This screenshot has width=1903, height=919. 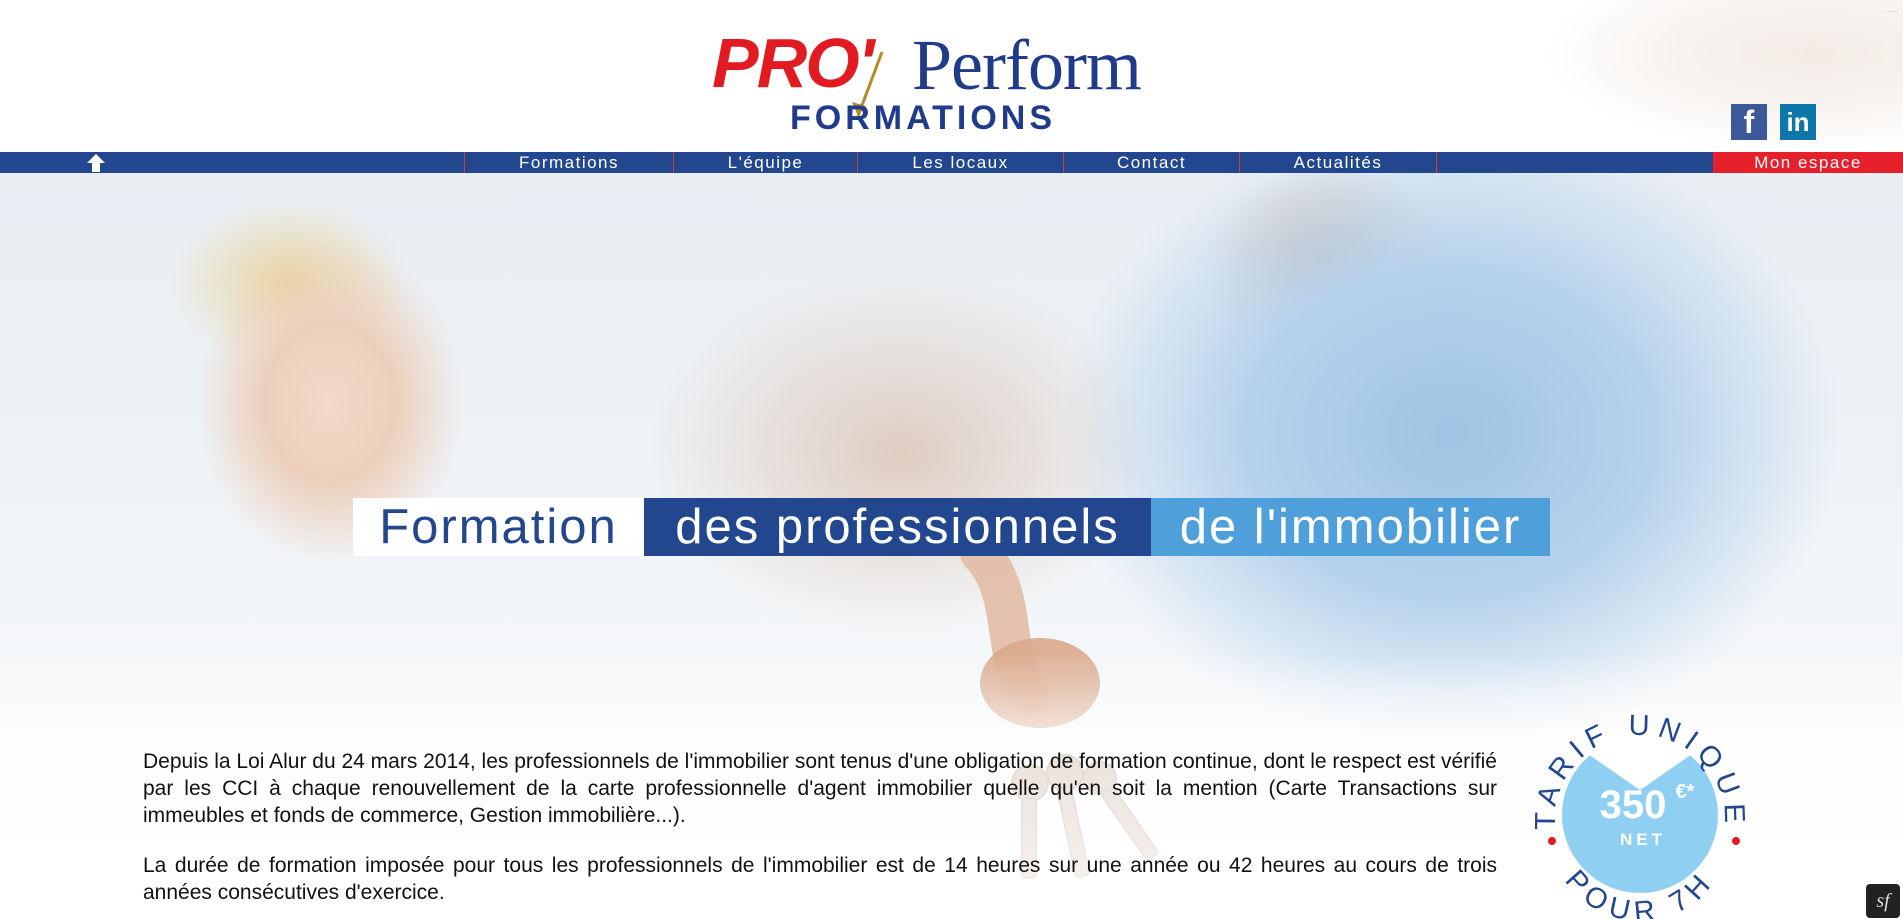 What do you see at coordinates (1633, 805) in the screenshot?
I see `badge-price: 350` at bounding box center [1633, 805].